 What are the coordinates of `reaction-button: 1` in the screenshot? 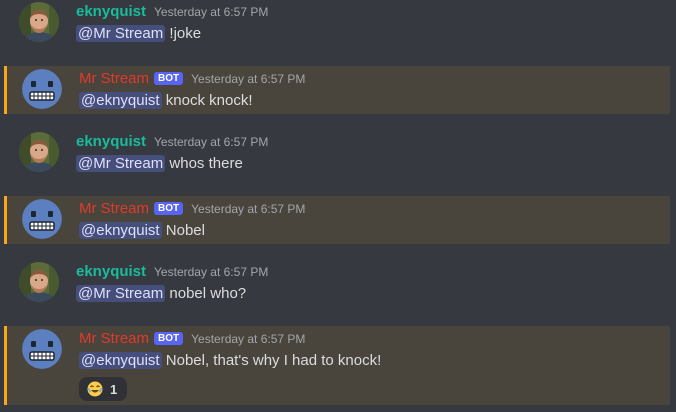 It's located at (103, 389).